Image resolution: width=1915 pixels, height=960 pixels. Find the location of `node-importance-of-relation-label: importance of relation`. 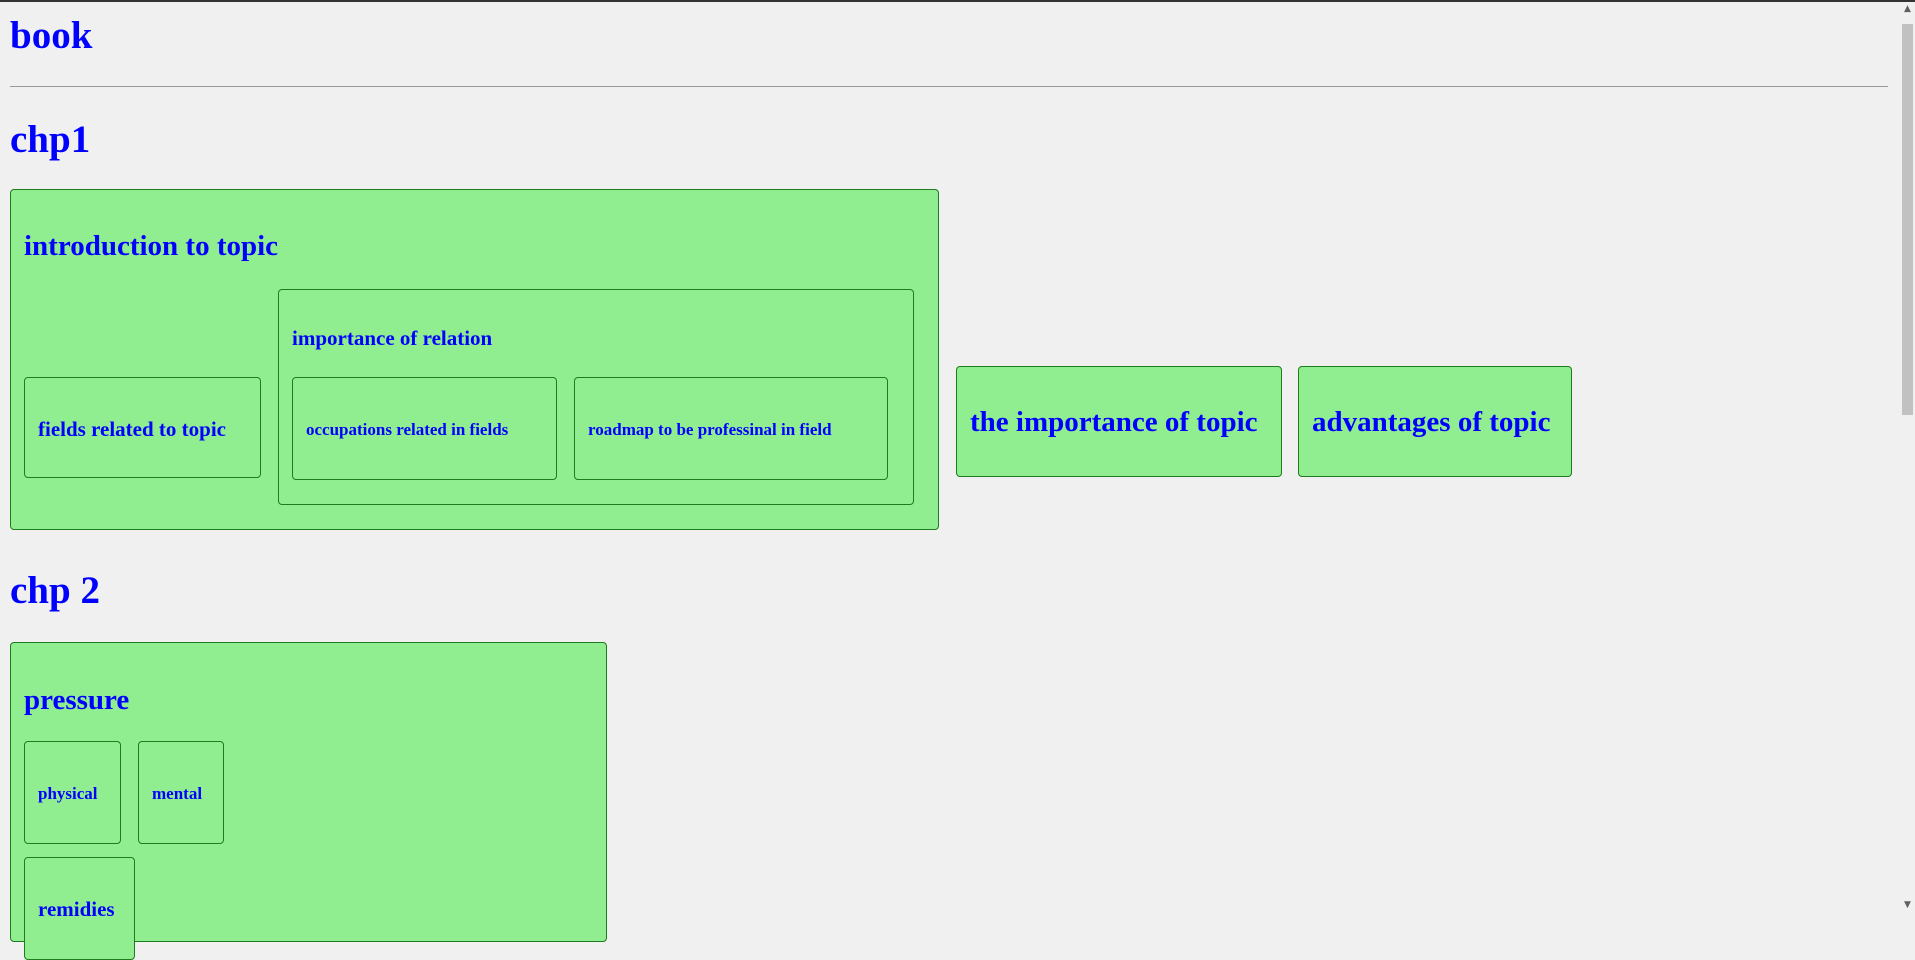

node-importance-of-relation-label: importance of relation is located at coordinates (392, 338).